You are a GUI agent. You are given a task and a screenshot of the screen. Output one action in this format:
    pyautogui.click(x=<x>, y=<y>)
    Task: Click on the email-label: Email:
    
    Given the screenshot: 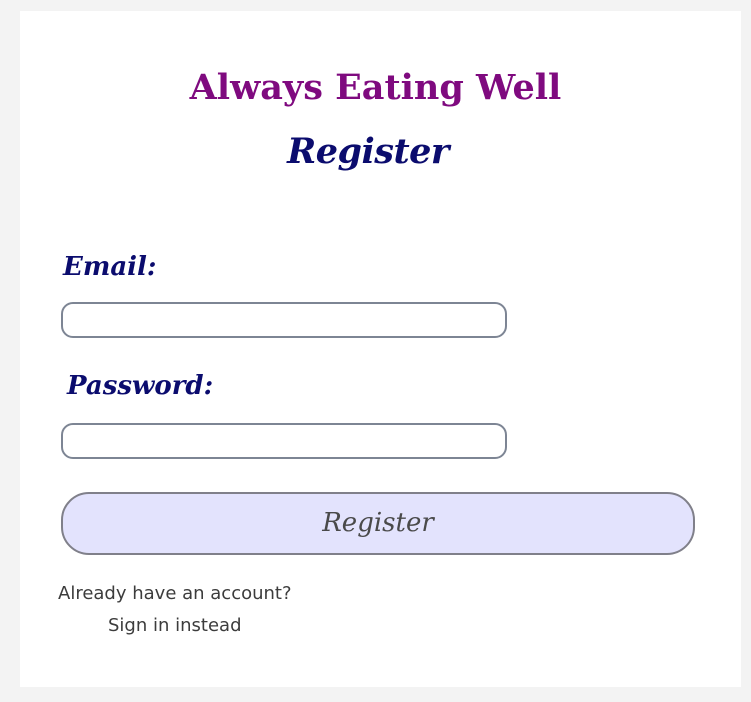 What is the action you would take?
    pyautogui.click(x=110, y=267)
    